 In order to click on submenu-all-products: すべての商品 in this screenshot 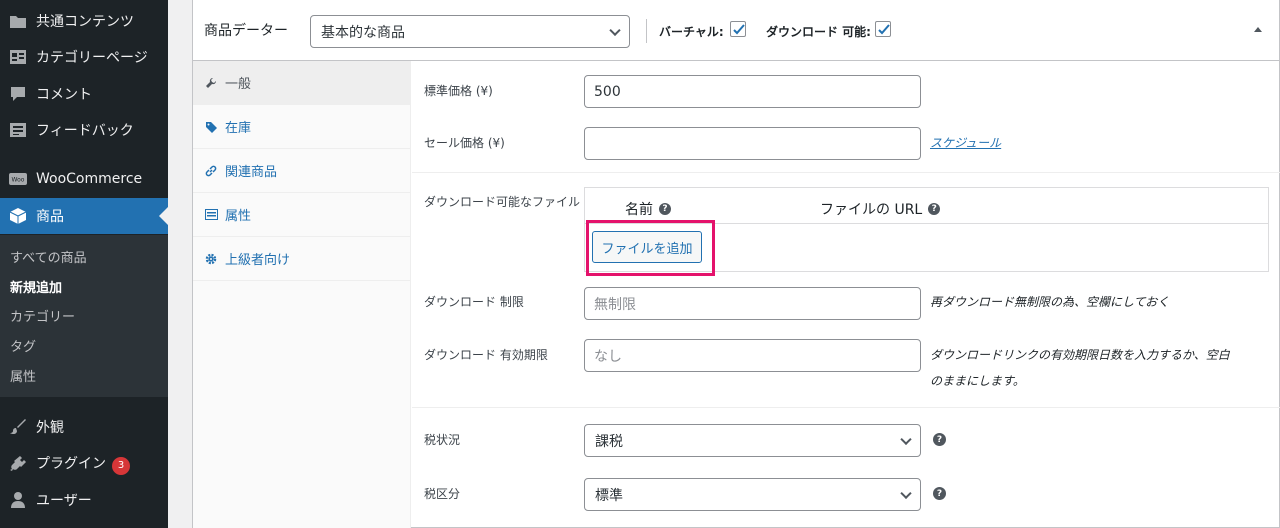, I will do `click(48, 256)`.